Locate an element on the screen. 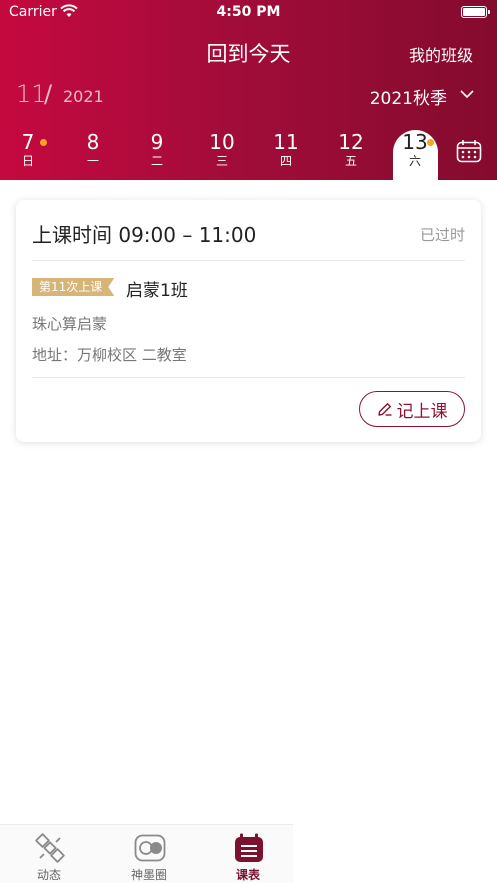 The height and width of the screenshot is (883, 497). tab-schedule: 课表 is located at coordinates (248, 854).